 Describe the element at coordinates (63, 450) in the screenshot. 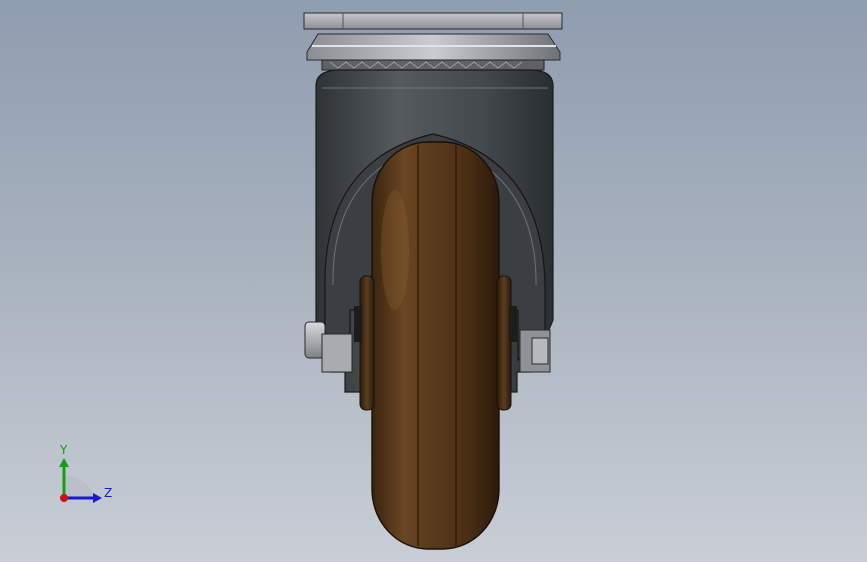

I see `y-axis-label: Y` at that location.